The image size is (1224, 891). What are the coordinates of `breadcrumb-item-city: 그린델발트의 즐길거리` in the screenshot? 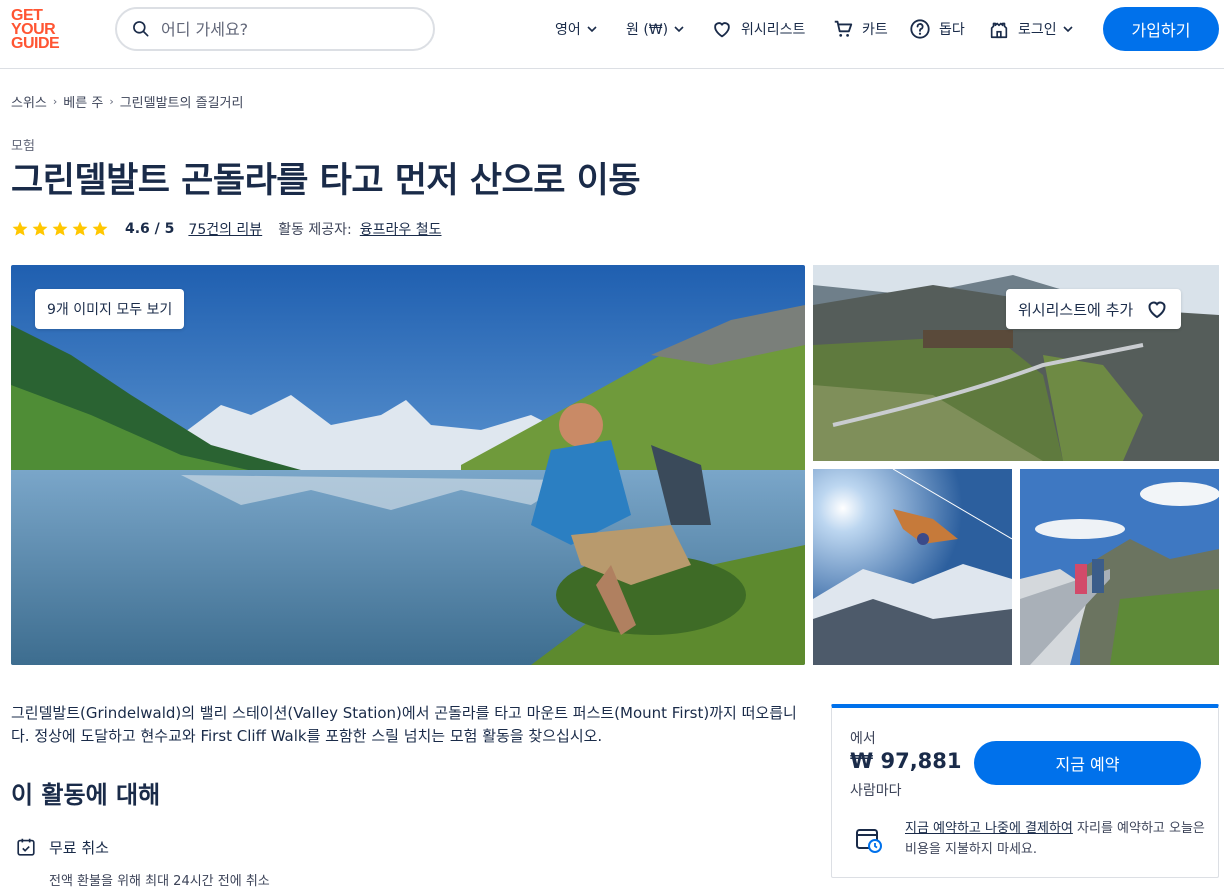 It's located at (182, 101).